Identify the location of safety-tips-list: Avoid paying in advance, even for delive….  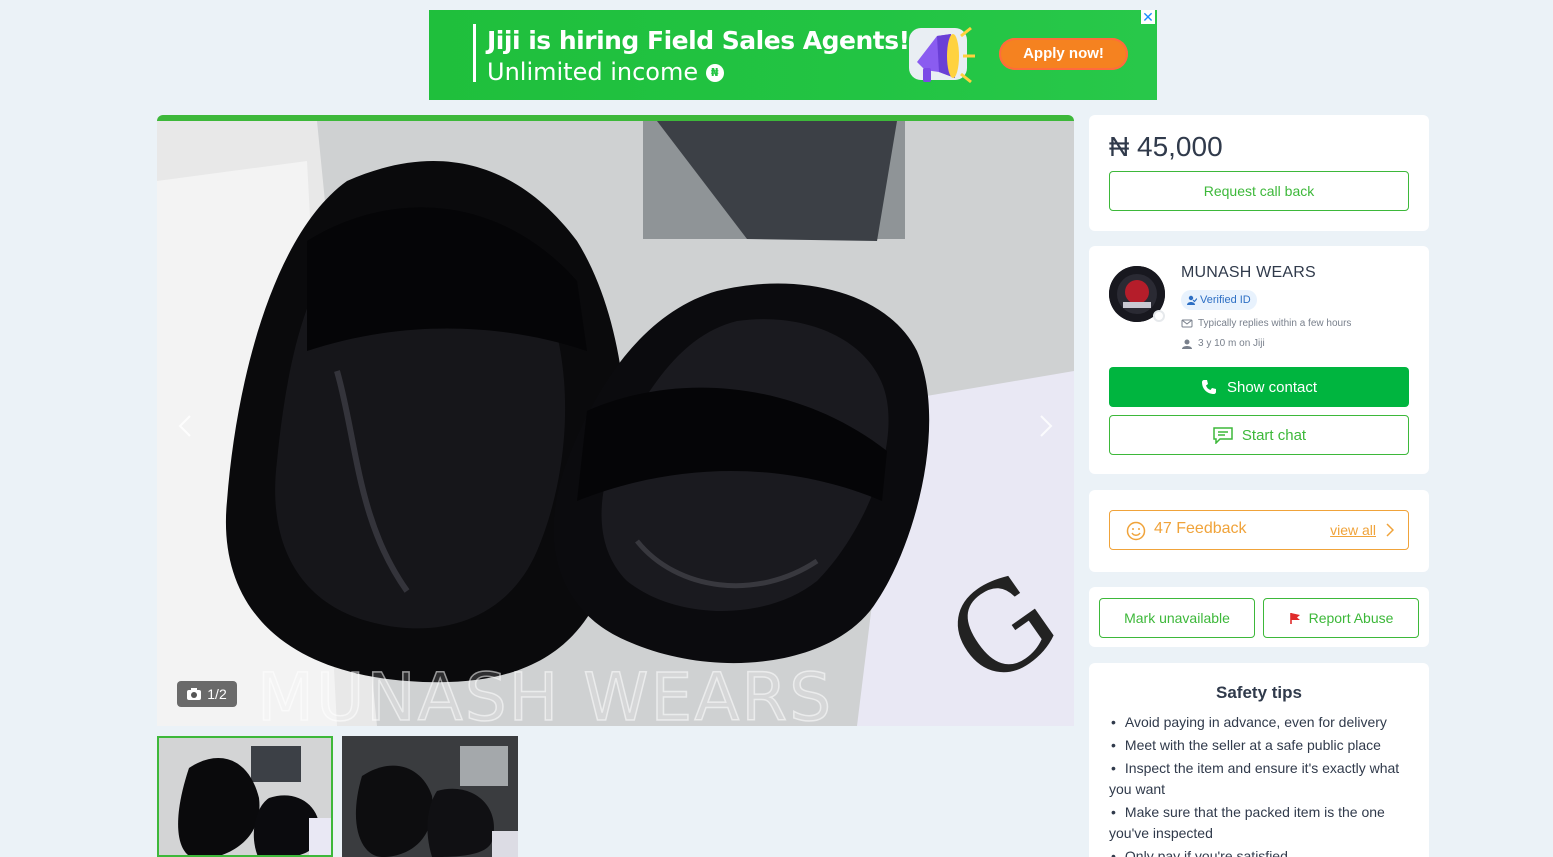
(1259, 784).